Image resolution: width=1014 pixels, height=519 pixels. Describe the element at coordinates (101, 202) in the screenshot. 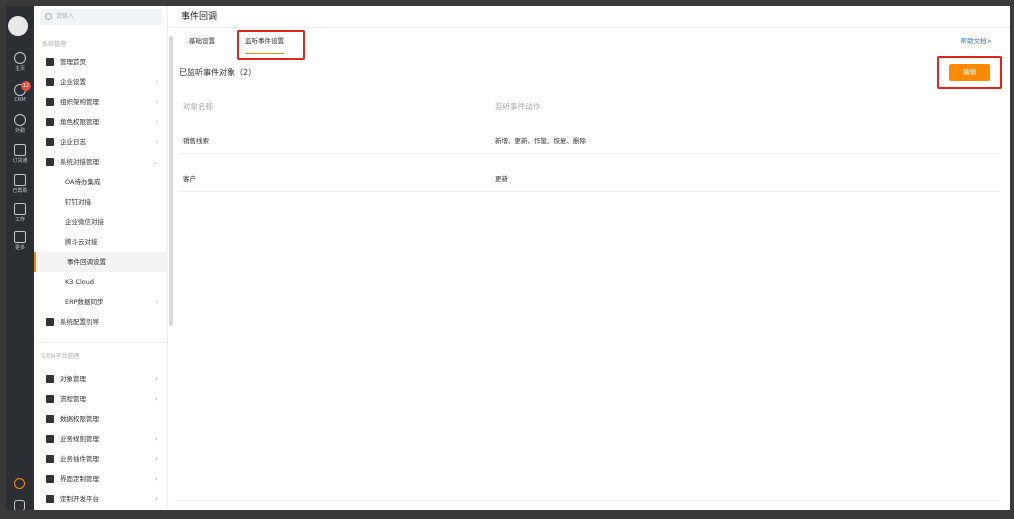

I see `sidebar-subitem-dingtalk: 钉钉对接` at that location.